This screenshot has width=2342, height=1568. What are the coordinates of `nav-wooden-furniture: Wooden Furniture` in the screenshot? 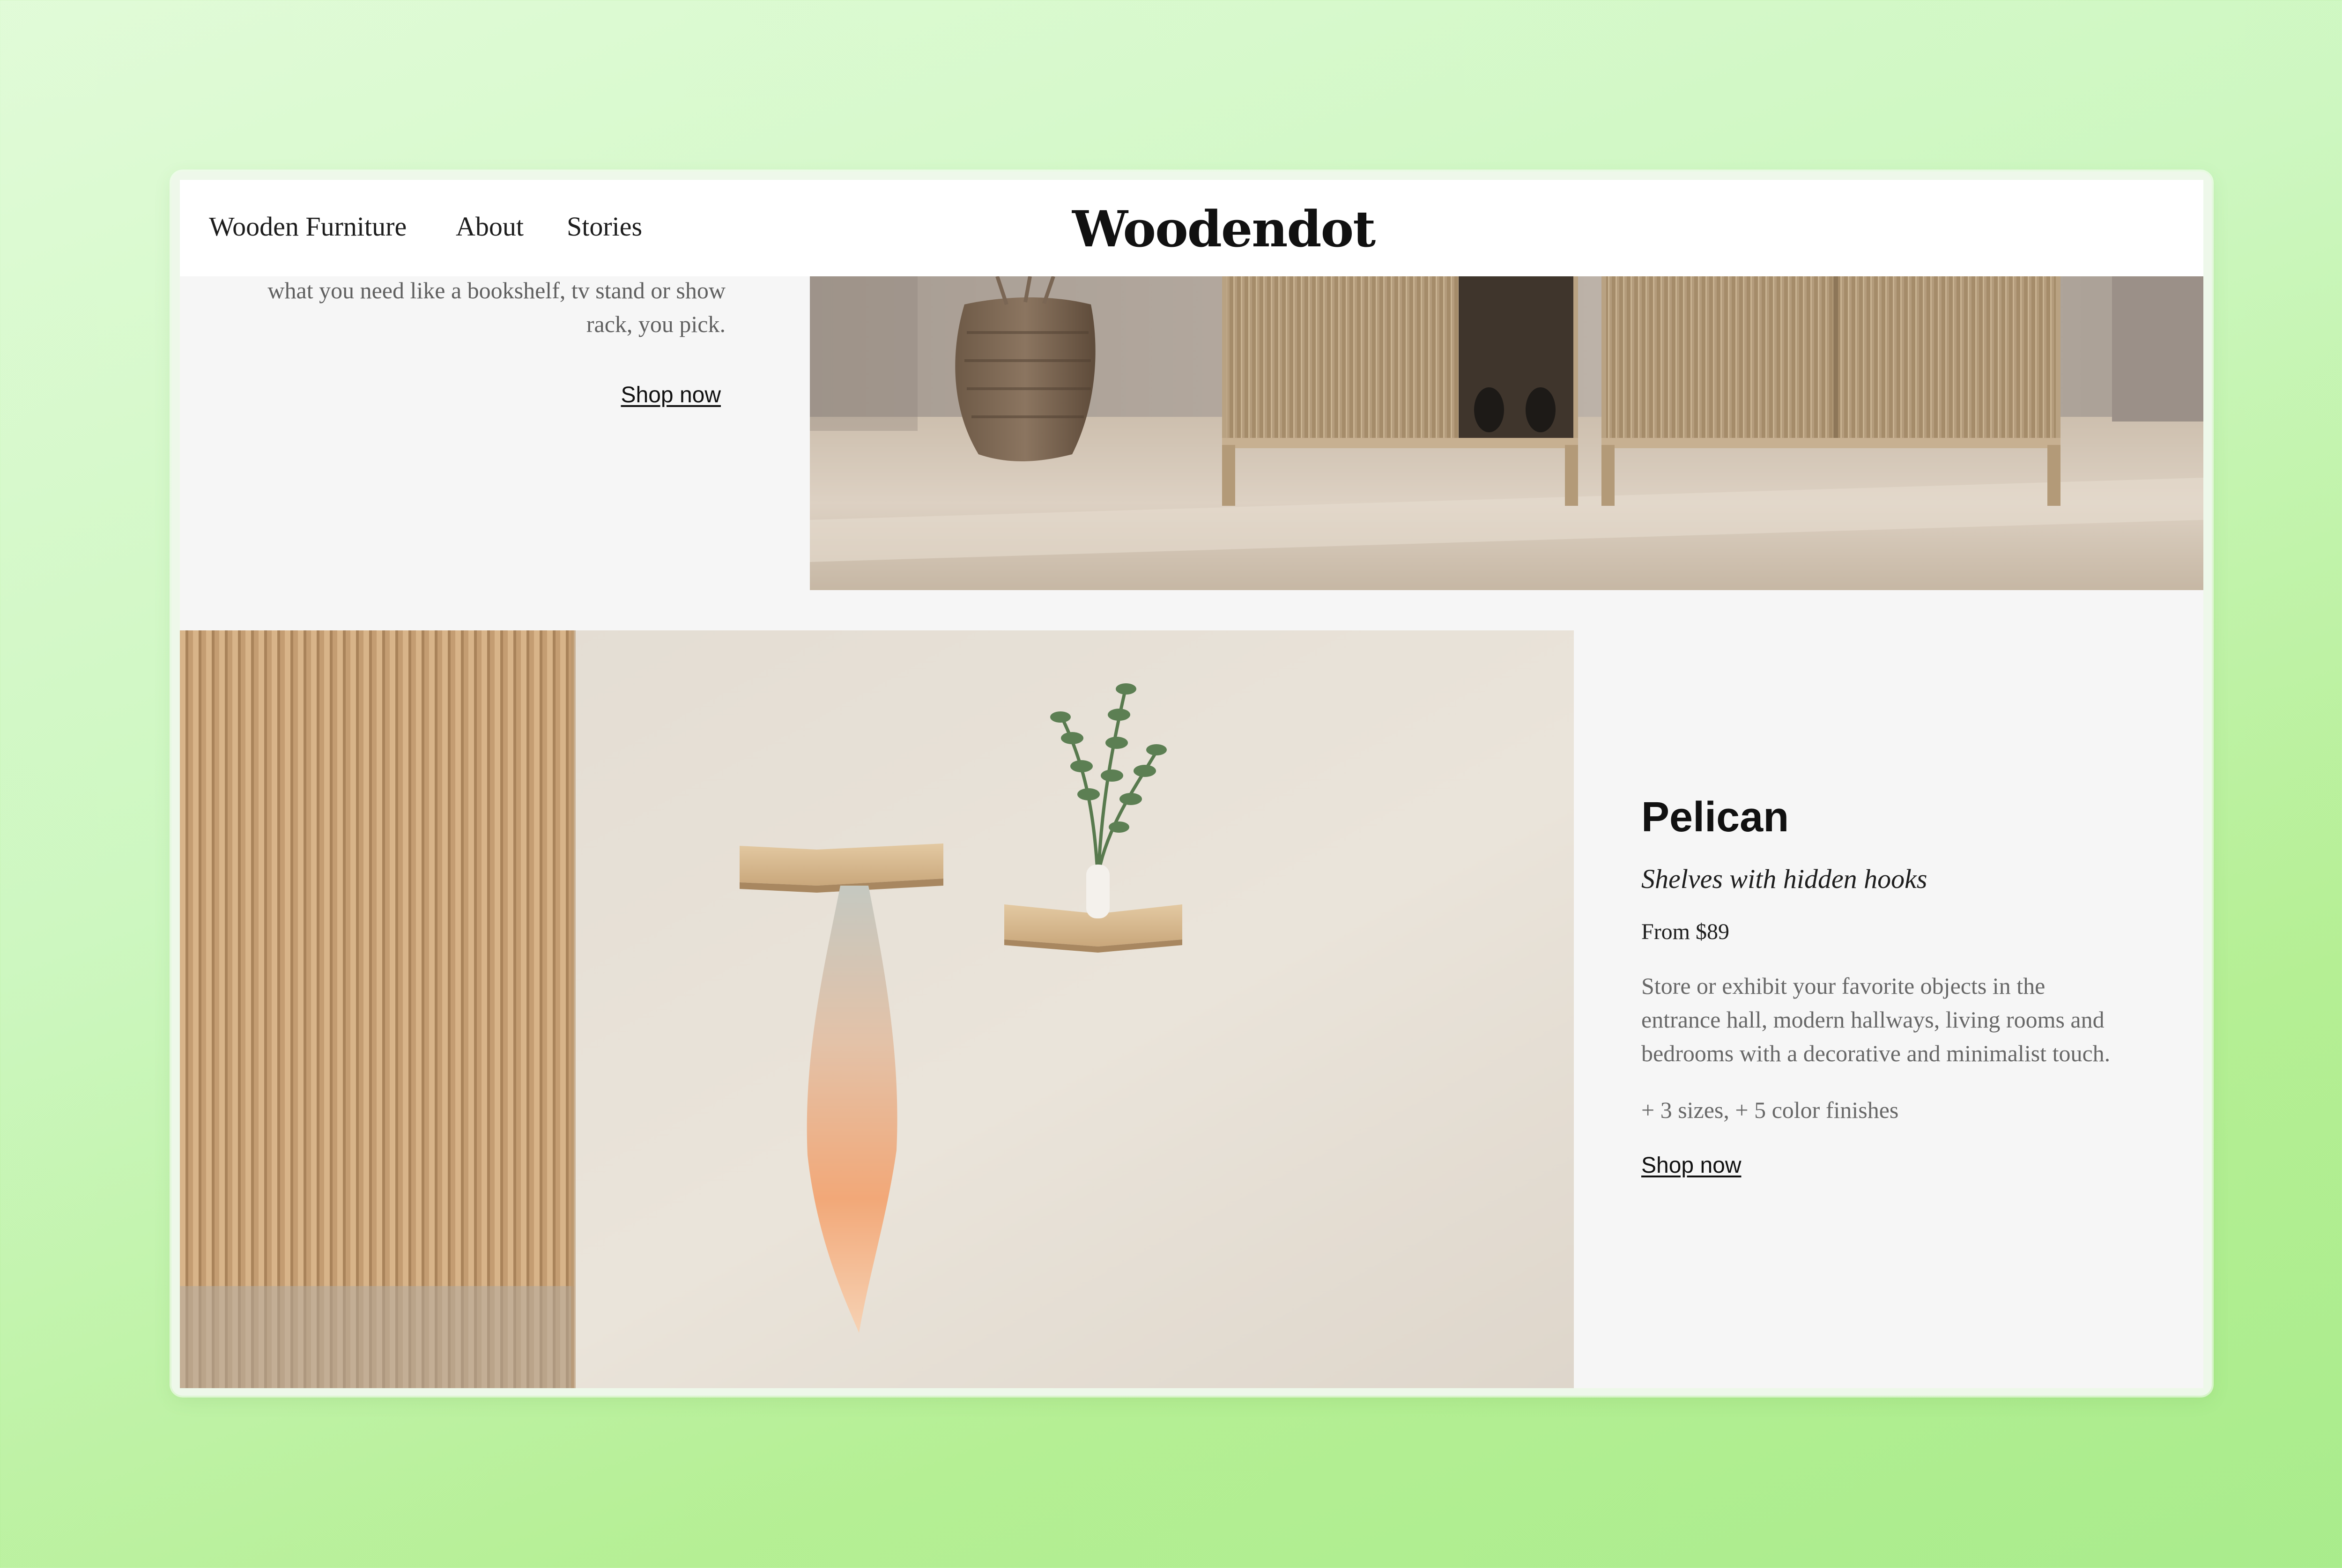 It's located at (308, 226).